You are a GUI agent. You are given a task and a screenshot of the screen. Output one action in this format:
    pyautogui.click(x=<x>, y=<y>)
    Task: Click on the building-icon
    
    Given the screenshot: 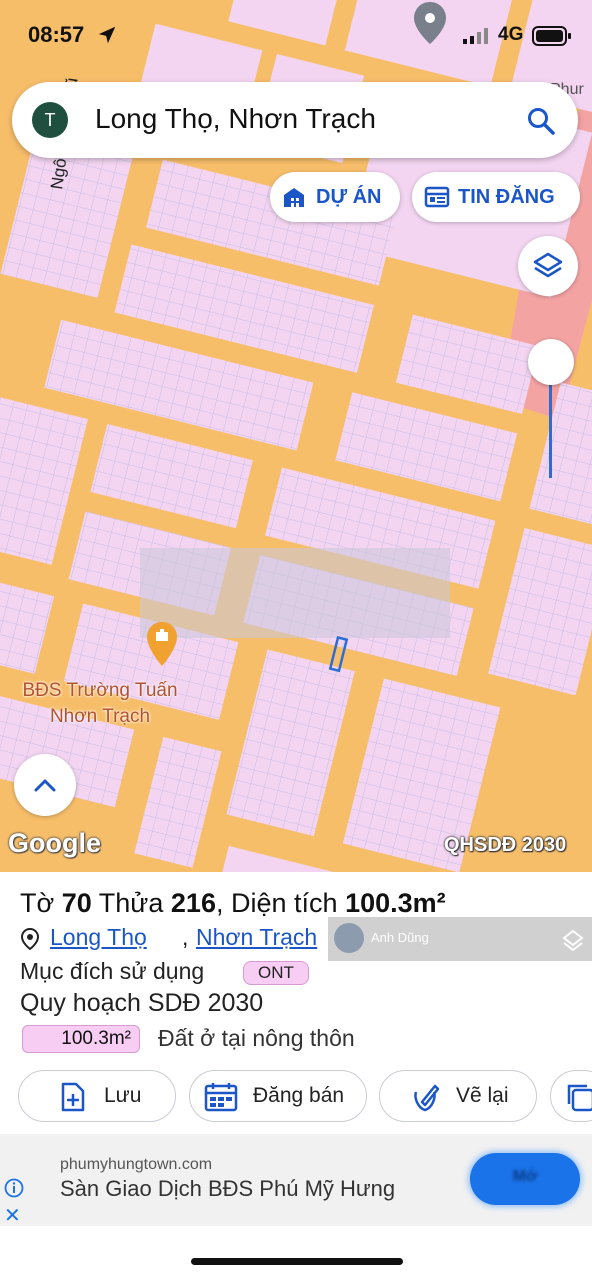 What is the action you would take?
    pyautogui.click(x=294, y=197)
    